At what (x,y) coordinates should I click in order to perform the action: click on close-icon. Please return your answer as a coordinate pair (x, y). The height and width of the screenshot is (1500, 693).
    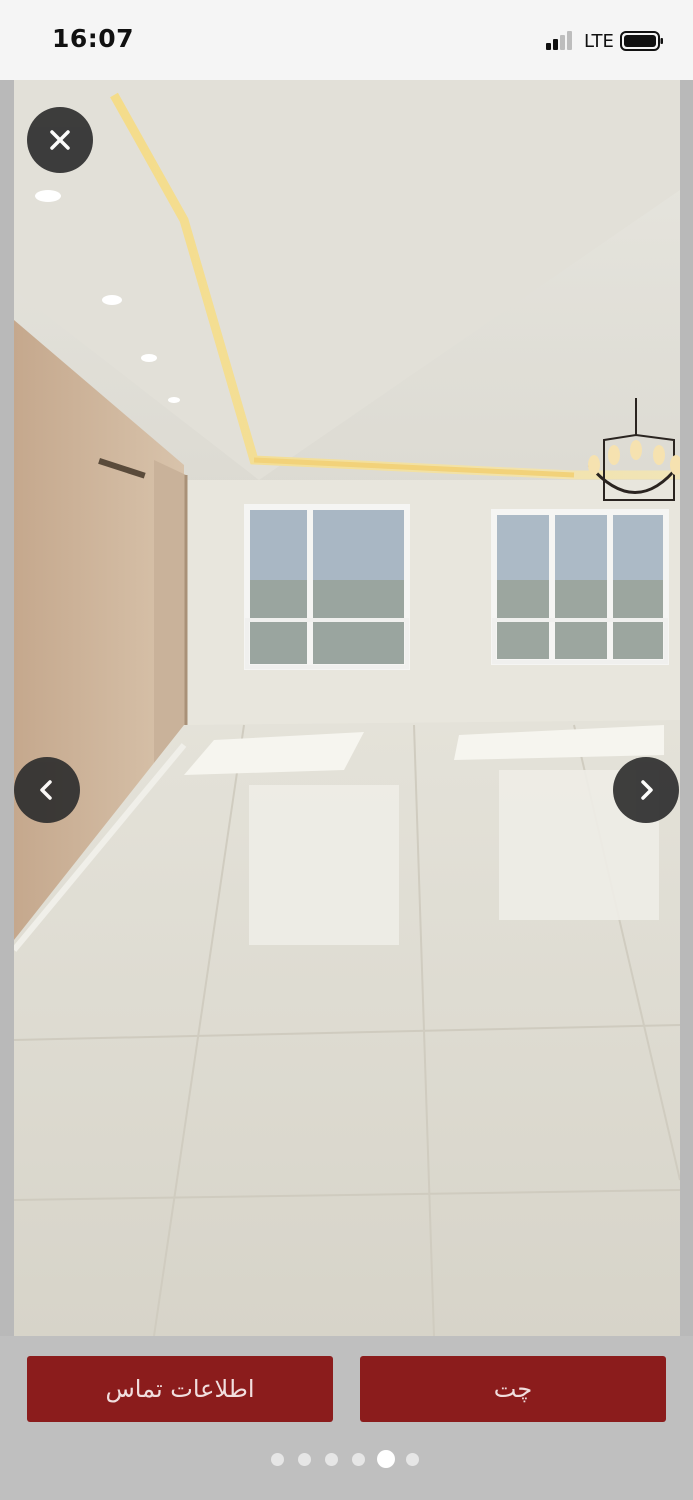
    Looking at the image, I should click on (60, 140).